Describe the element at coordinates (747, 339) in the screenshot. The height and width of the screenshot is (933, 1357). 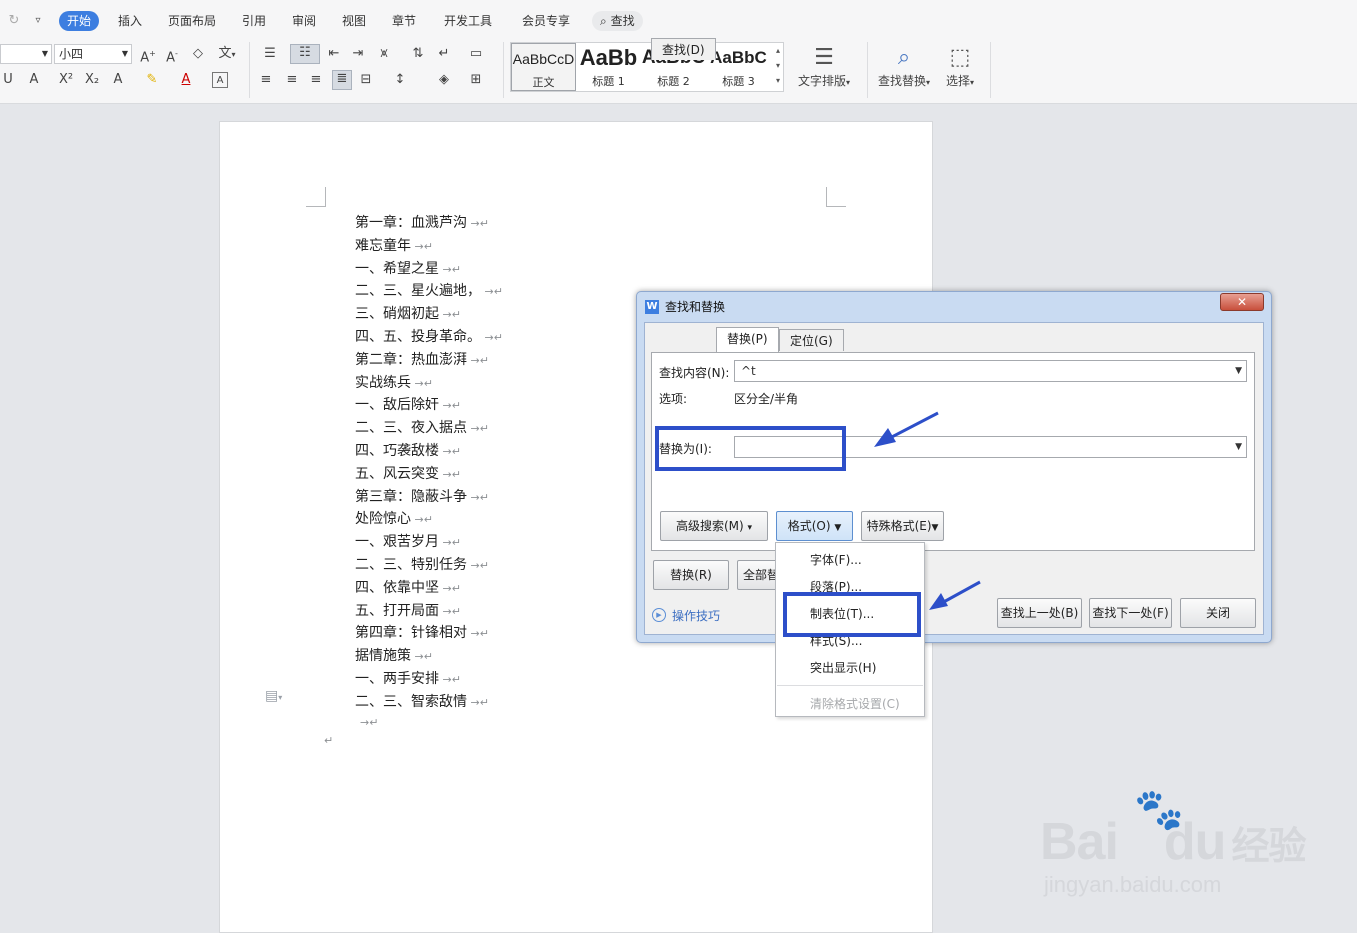
I see `tab-replace: 替换(P)` at that location.